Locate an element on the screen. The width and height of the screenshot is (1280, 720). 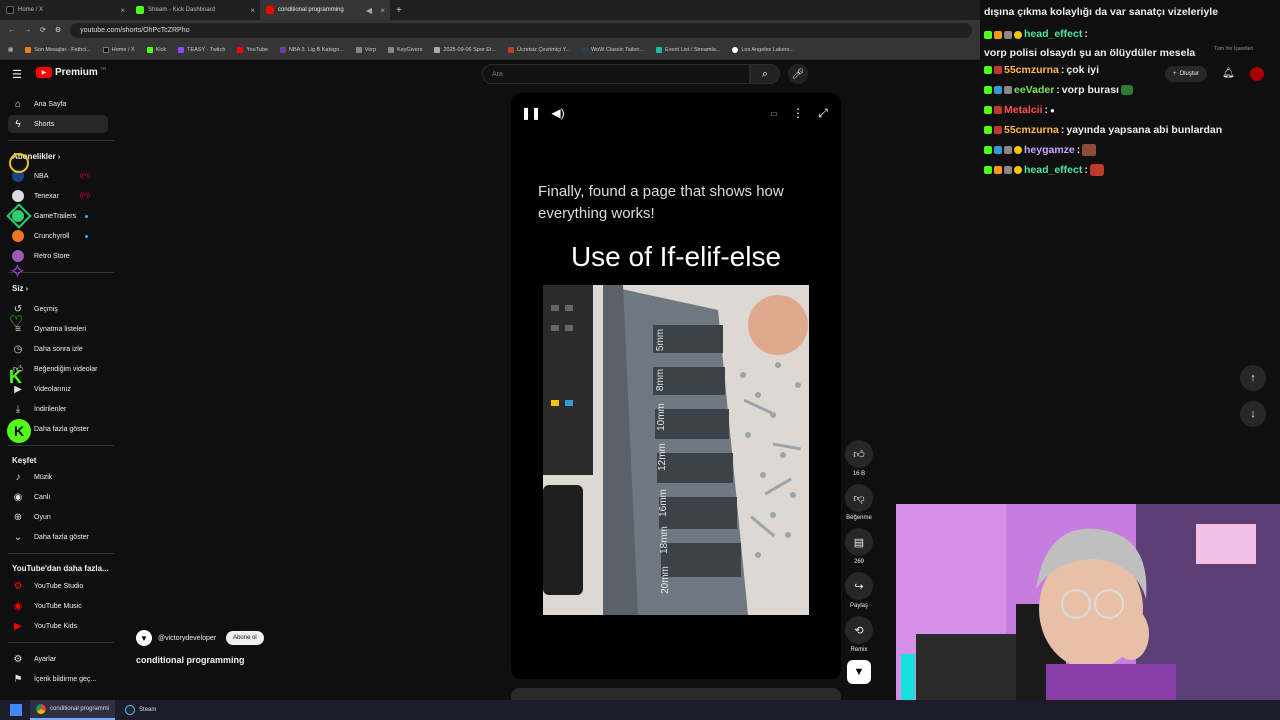
bookmark: YouTube is located at coordinates (252, 49).